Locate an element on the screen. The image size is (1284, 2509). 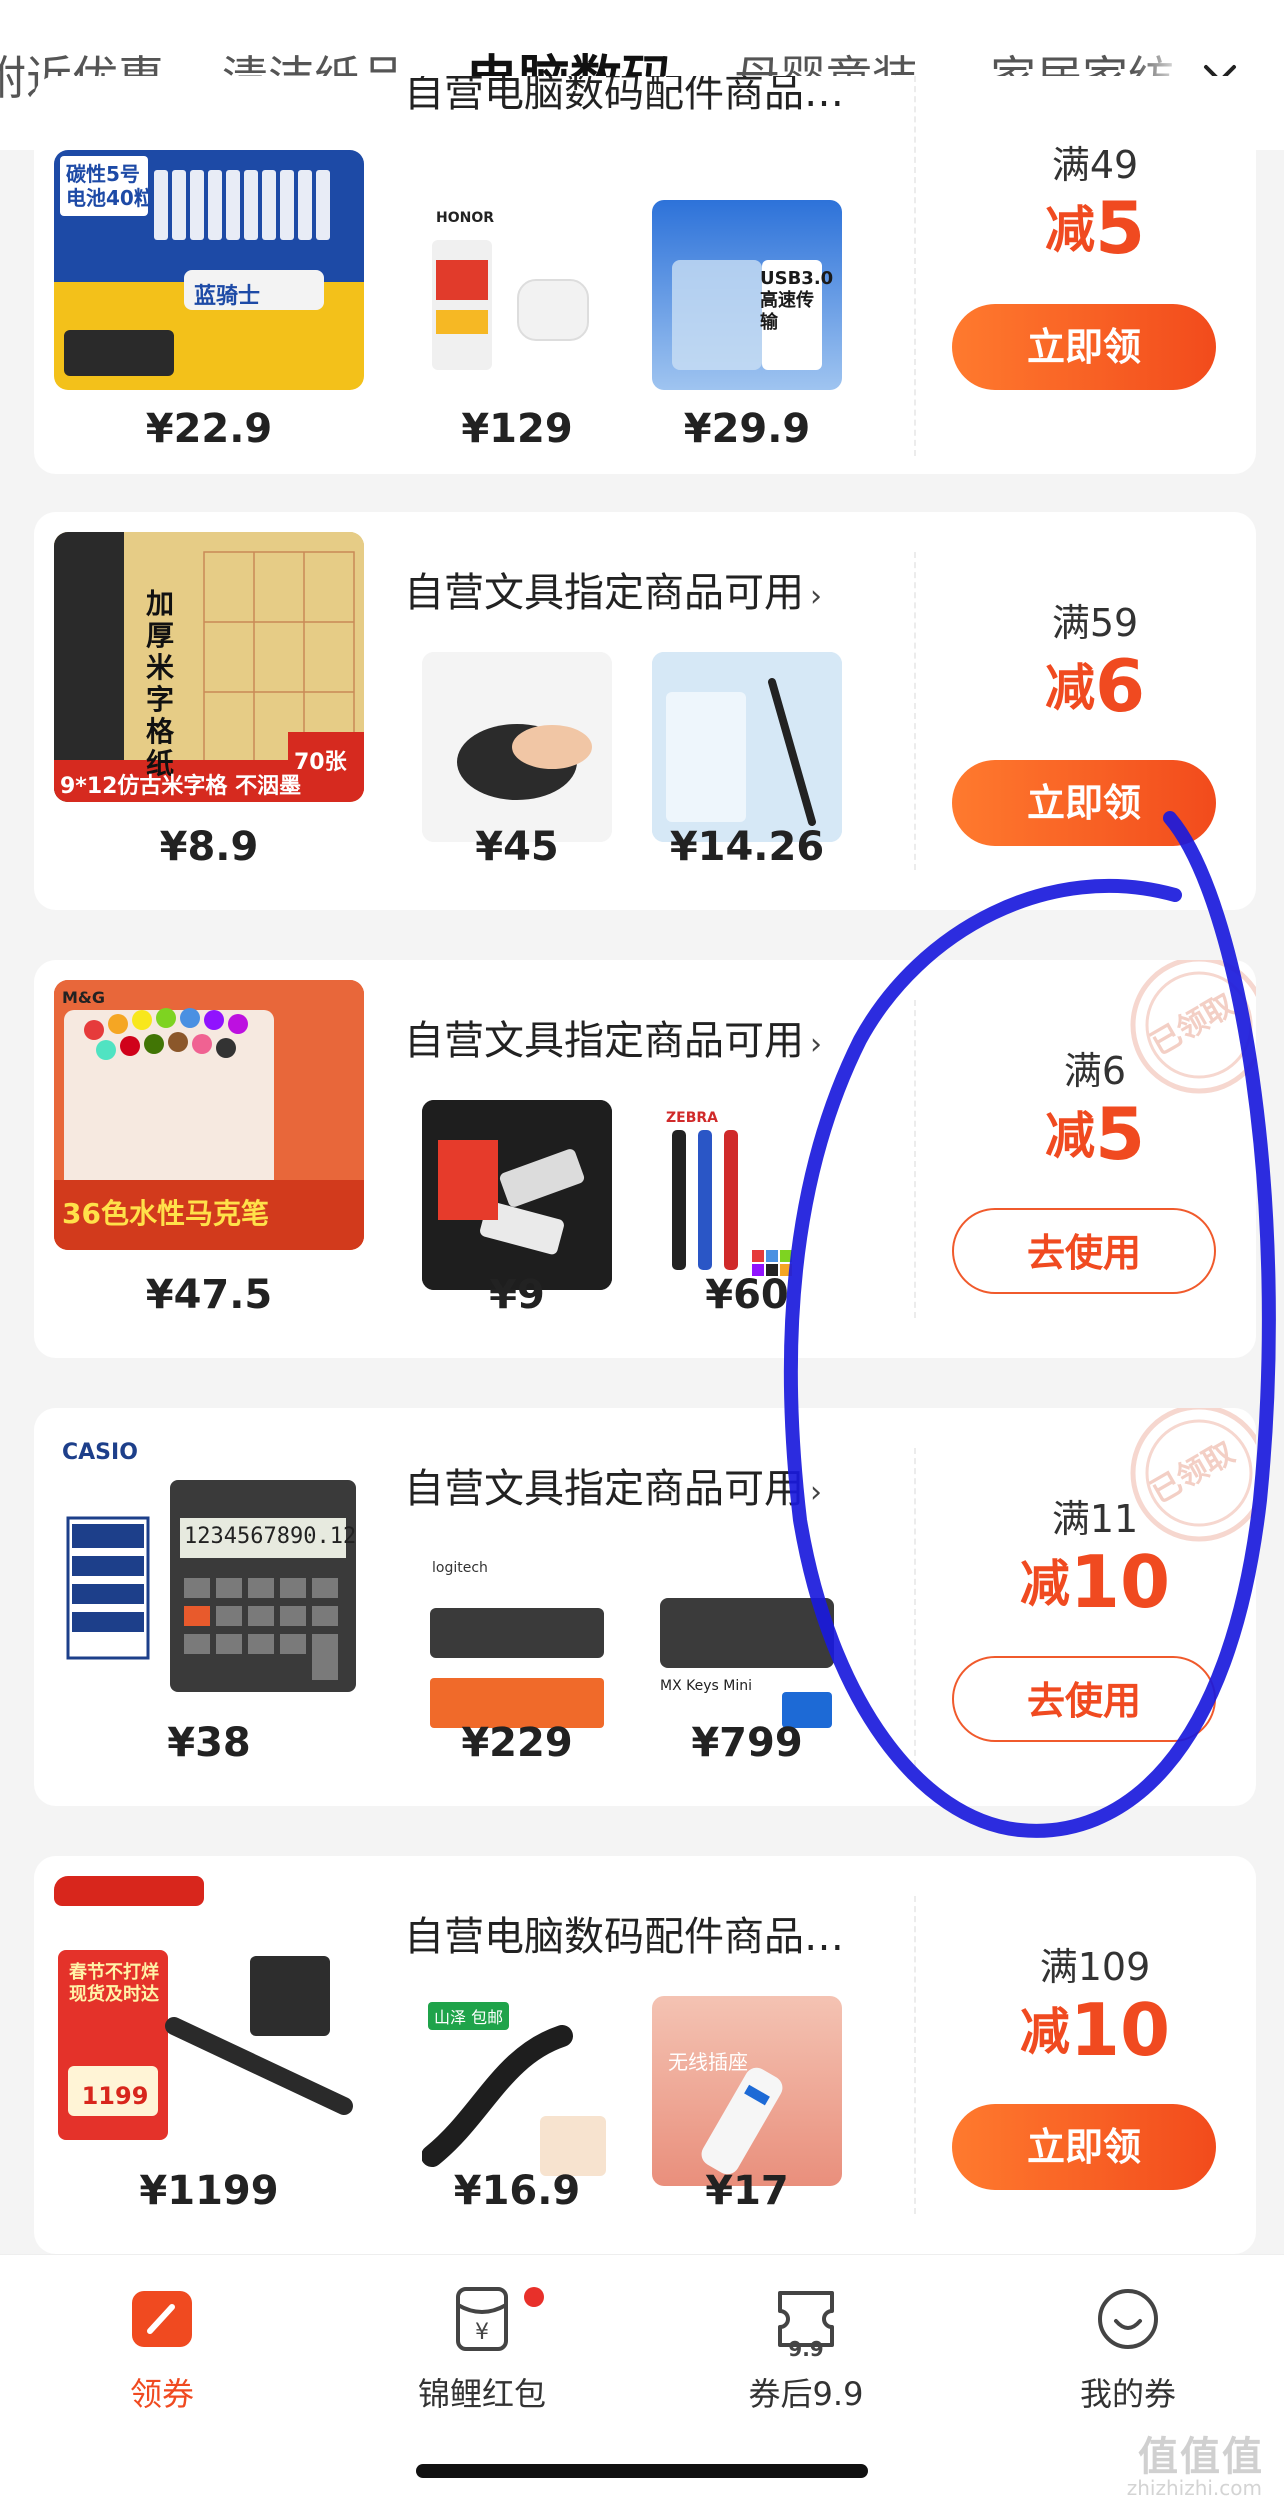
sub-image-label: 无线插座 is located at coordinates (708, 2062).